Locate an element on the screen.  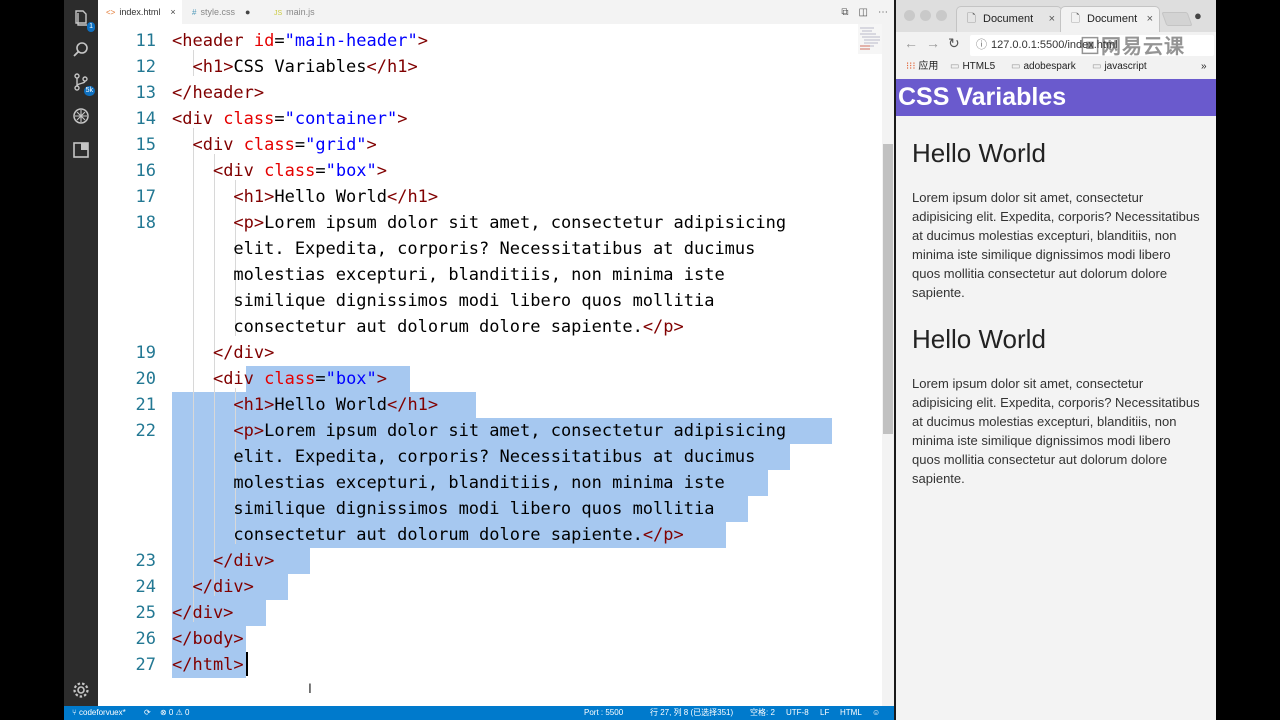
language-mode: HTML is located at coordinates (851, 713).